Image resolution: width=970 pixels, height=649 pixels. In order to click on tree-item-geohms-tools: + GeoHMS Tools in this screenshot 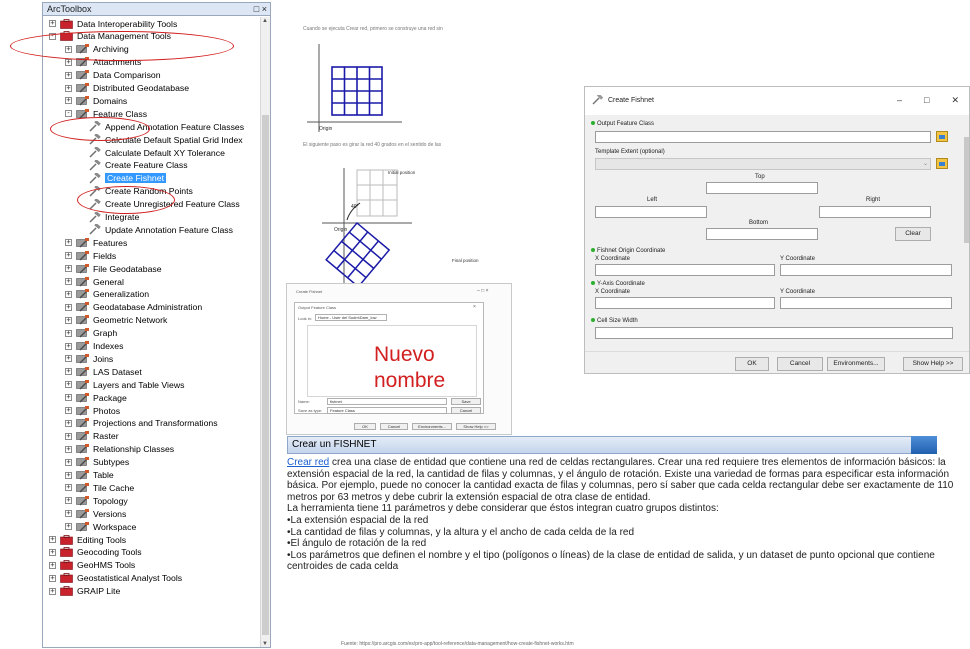, I will do `click(92, 565)`.